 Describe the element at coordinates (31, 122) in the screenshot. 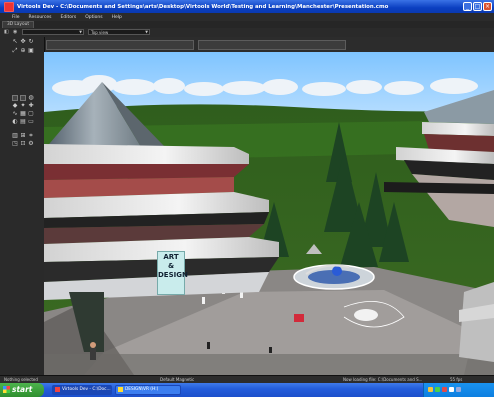

I see `create-2dframe-icon: ▭` at that location.